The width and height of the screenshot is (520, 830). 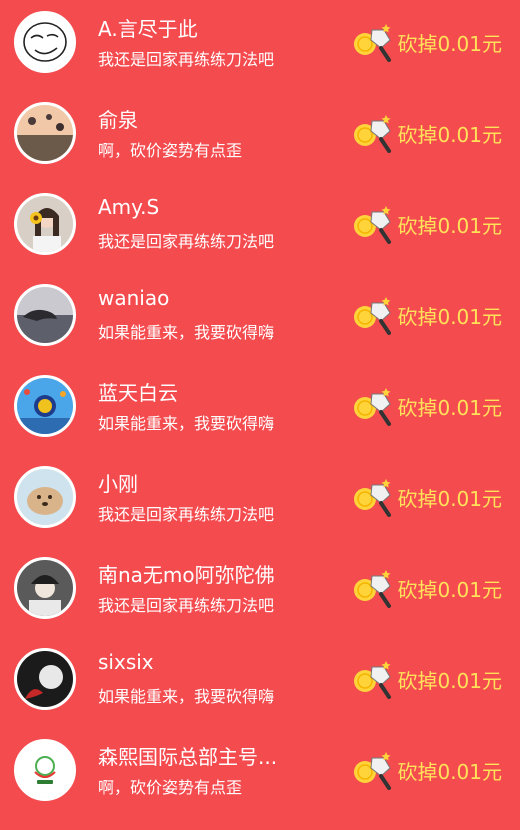 What do you see at coordinates (260, 318) in the screenshot?
I see `list-item: waniao 如果能重来，我要砍得嗨 砍掉0.01元` at bounding box center [260, 318].